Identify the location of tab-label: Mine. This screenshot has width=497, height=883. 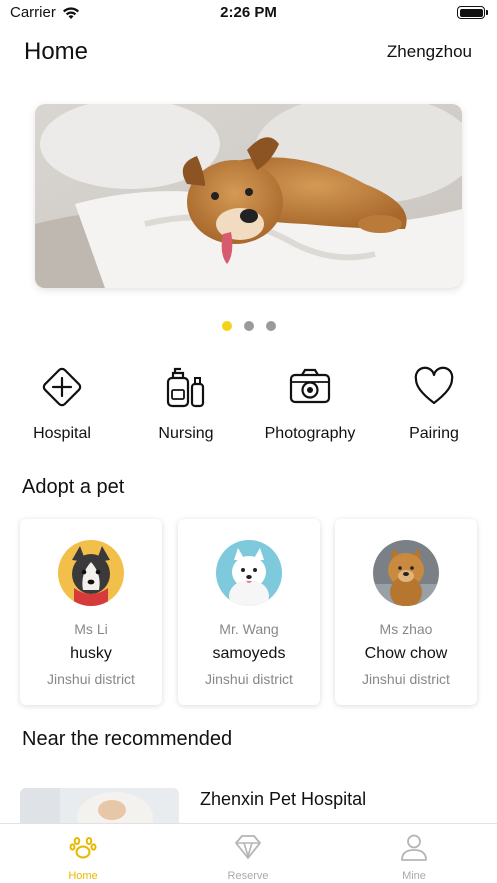
(414, 876).